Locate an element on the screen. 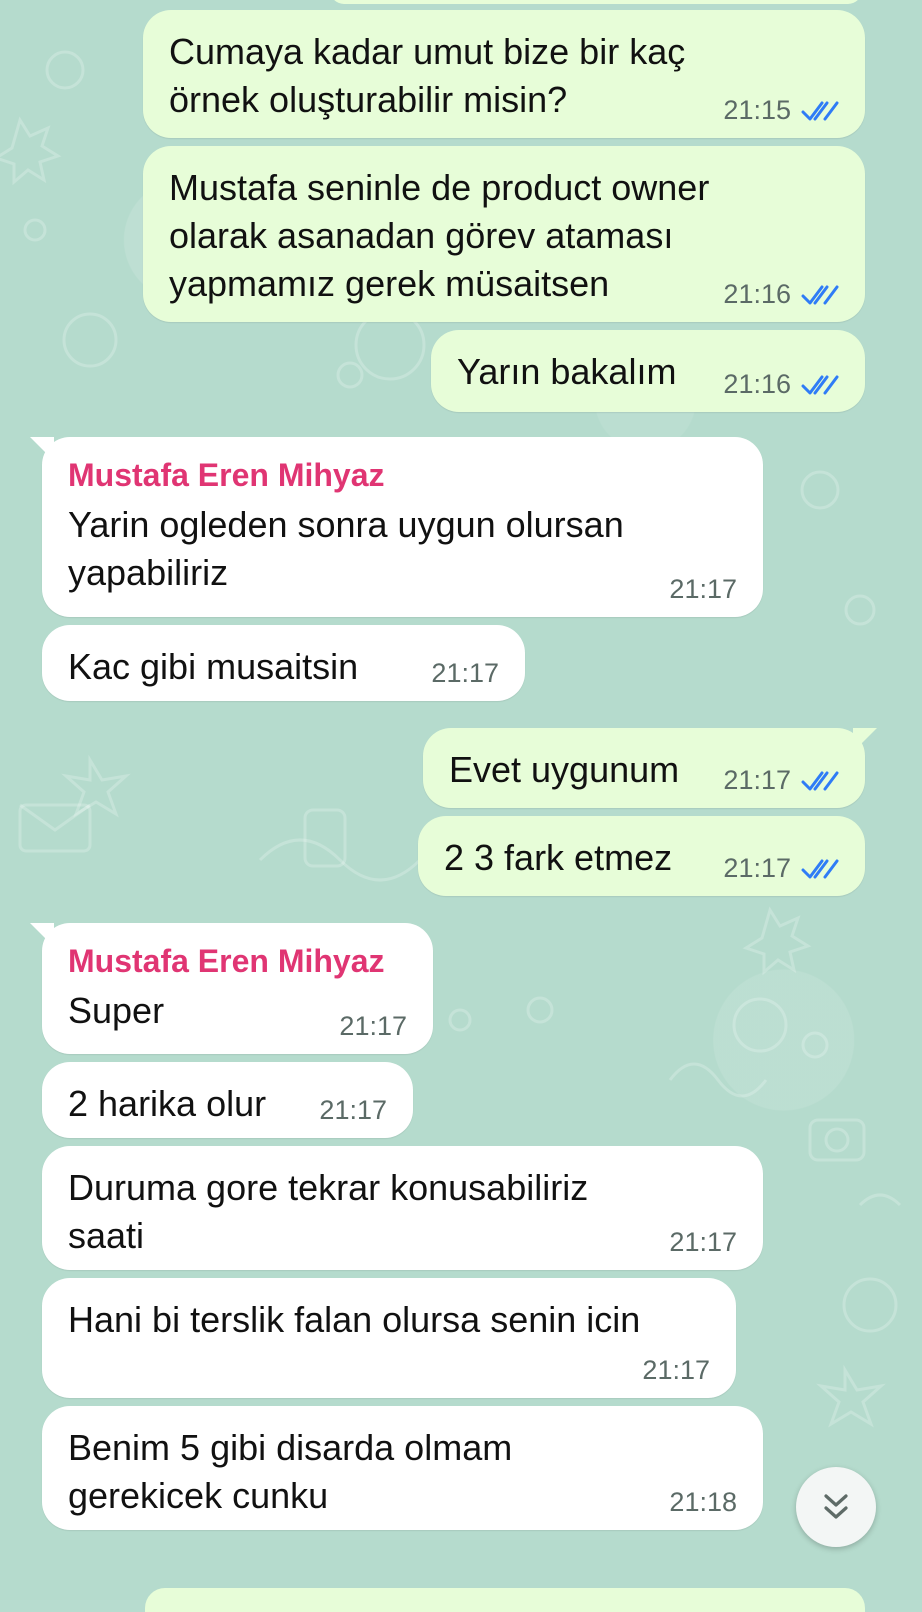  message-bubble-outgoing: Evet uygunum 21:17 is located at coordinates (650, 768).